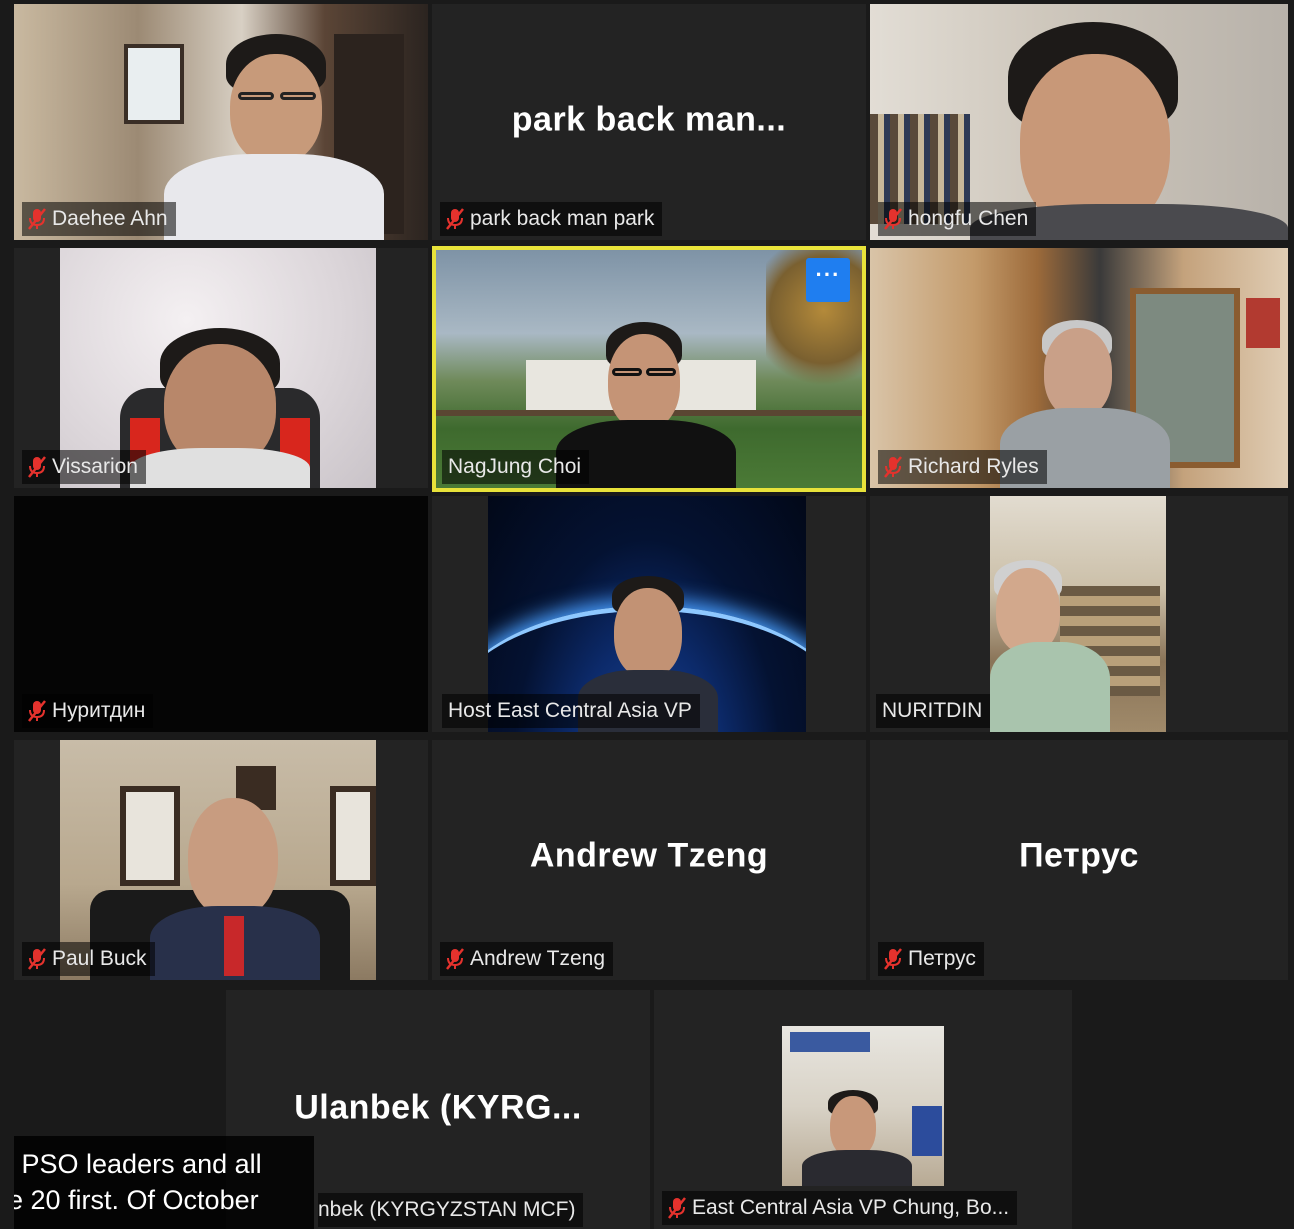 This screenshot has height=1229, width=1314. I want to click on participant-tile-nuritdin-cyrillic: Нуритдин, so click(221, 614).